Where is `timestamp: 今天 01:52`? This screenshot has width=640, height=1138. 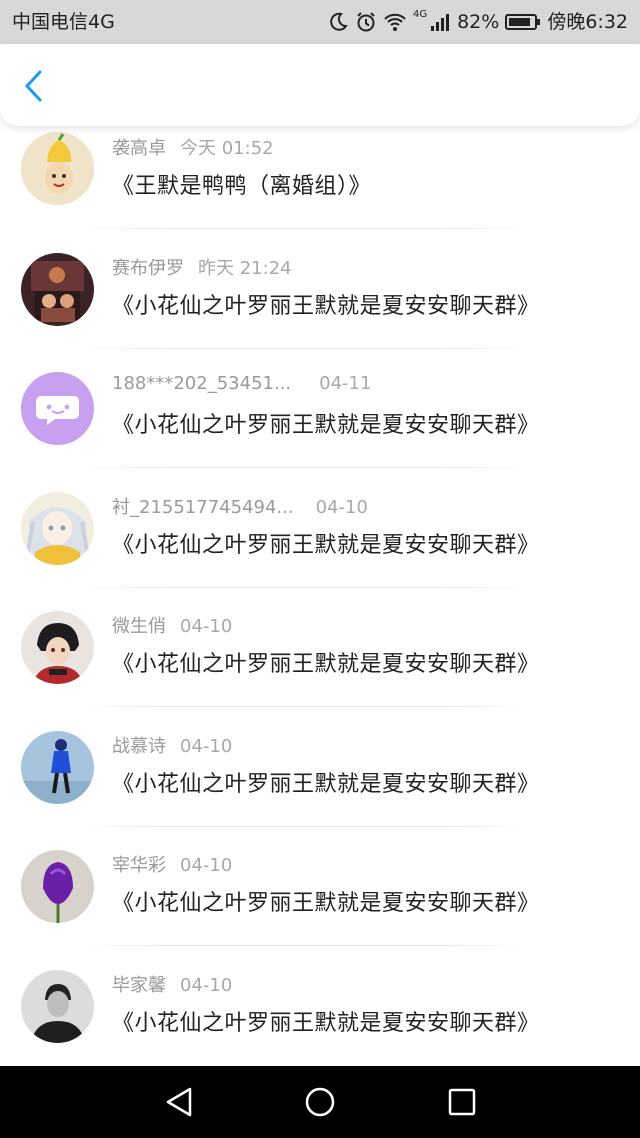 timestamp: 今天 01:52 is located at coordinates (227, 148).